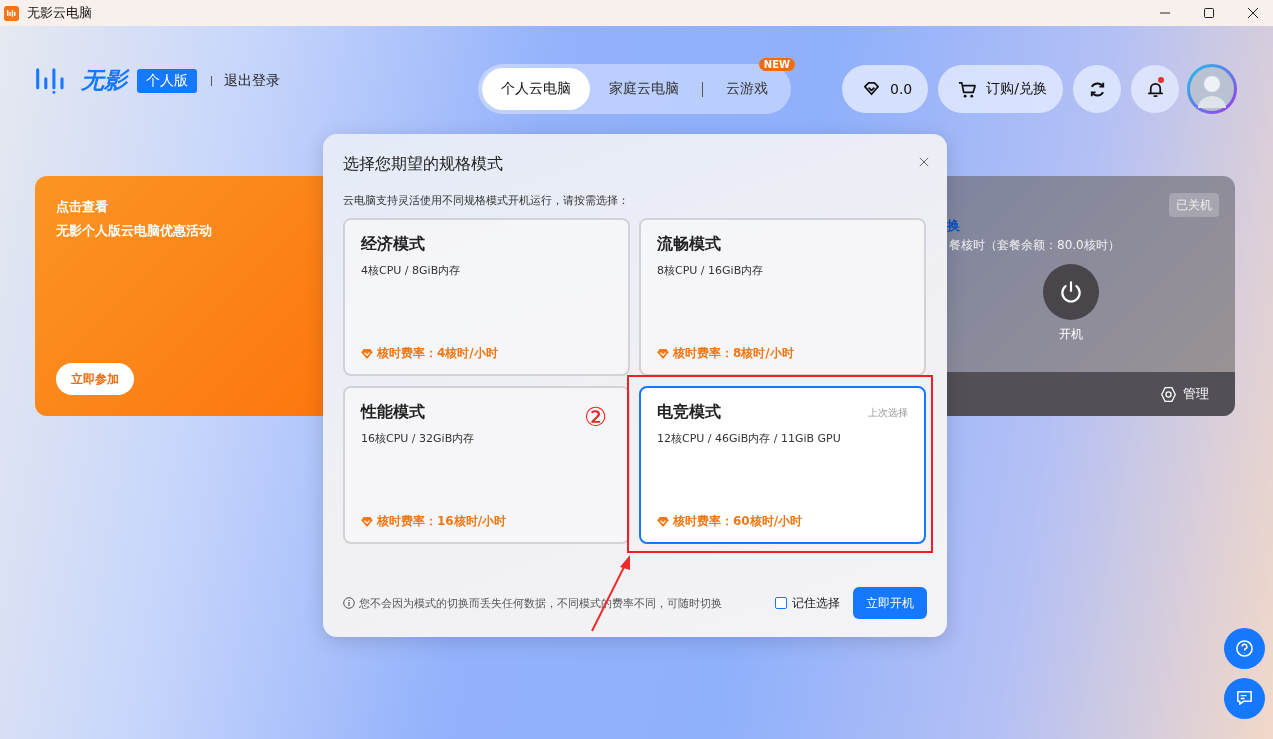  Describe the element at coordinates (1097, 89) in the screenshot. I see `refresh-button` at that location.